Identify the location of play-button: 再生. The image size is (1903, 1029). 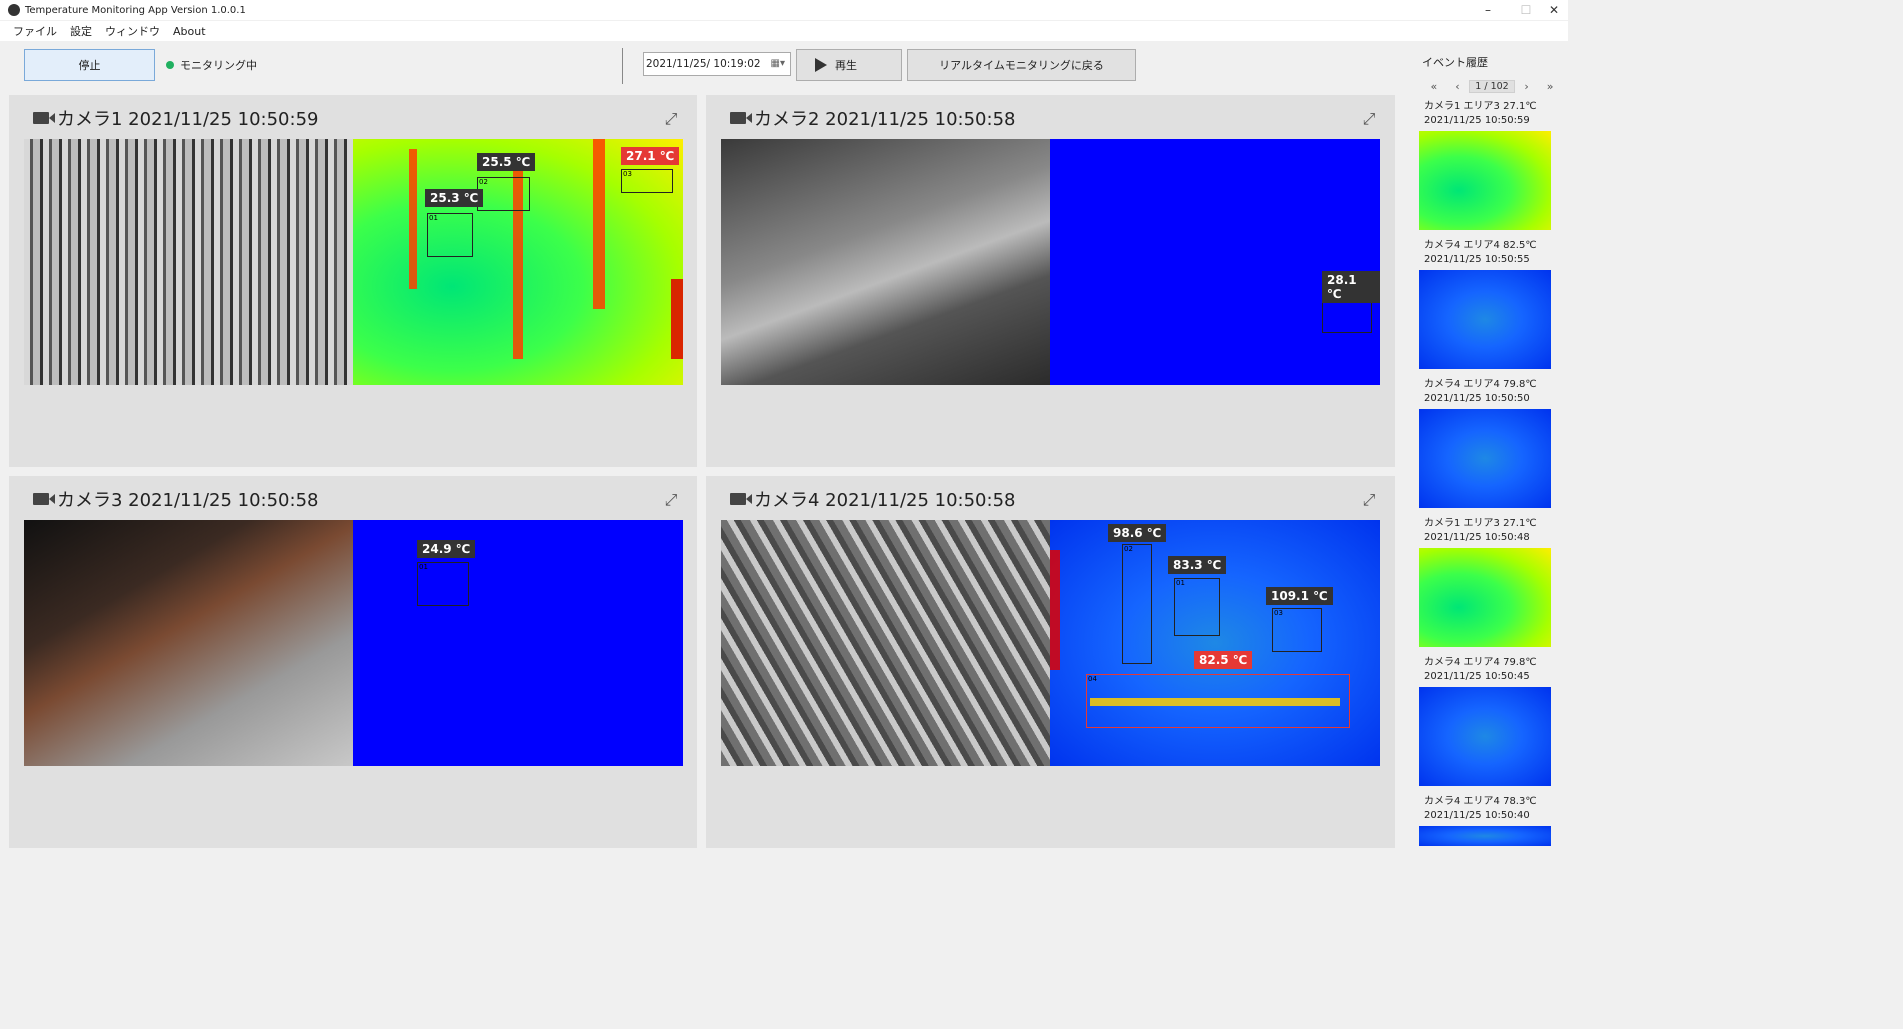
(849, 65).